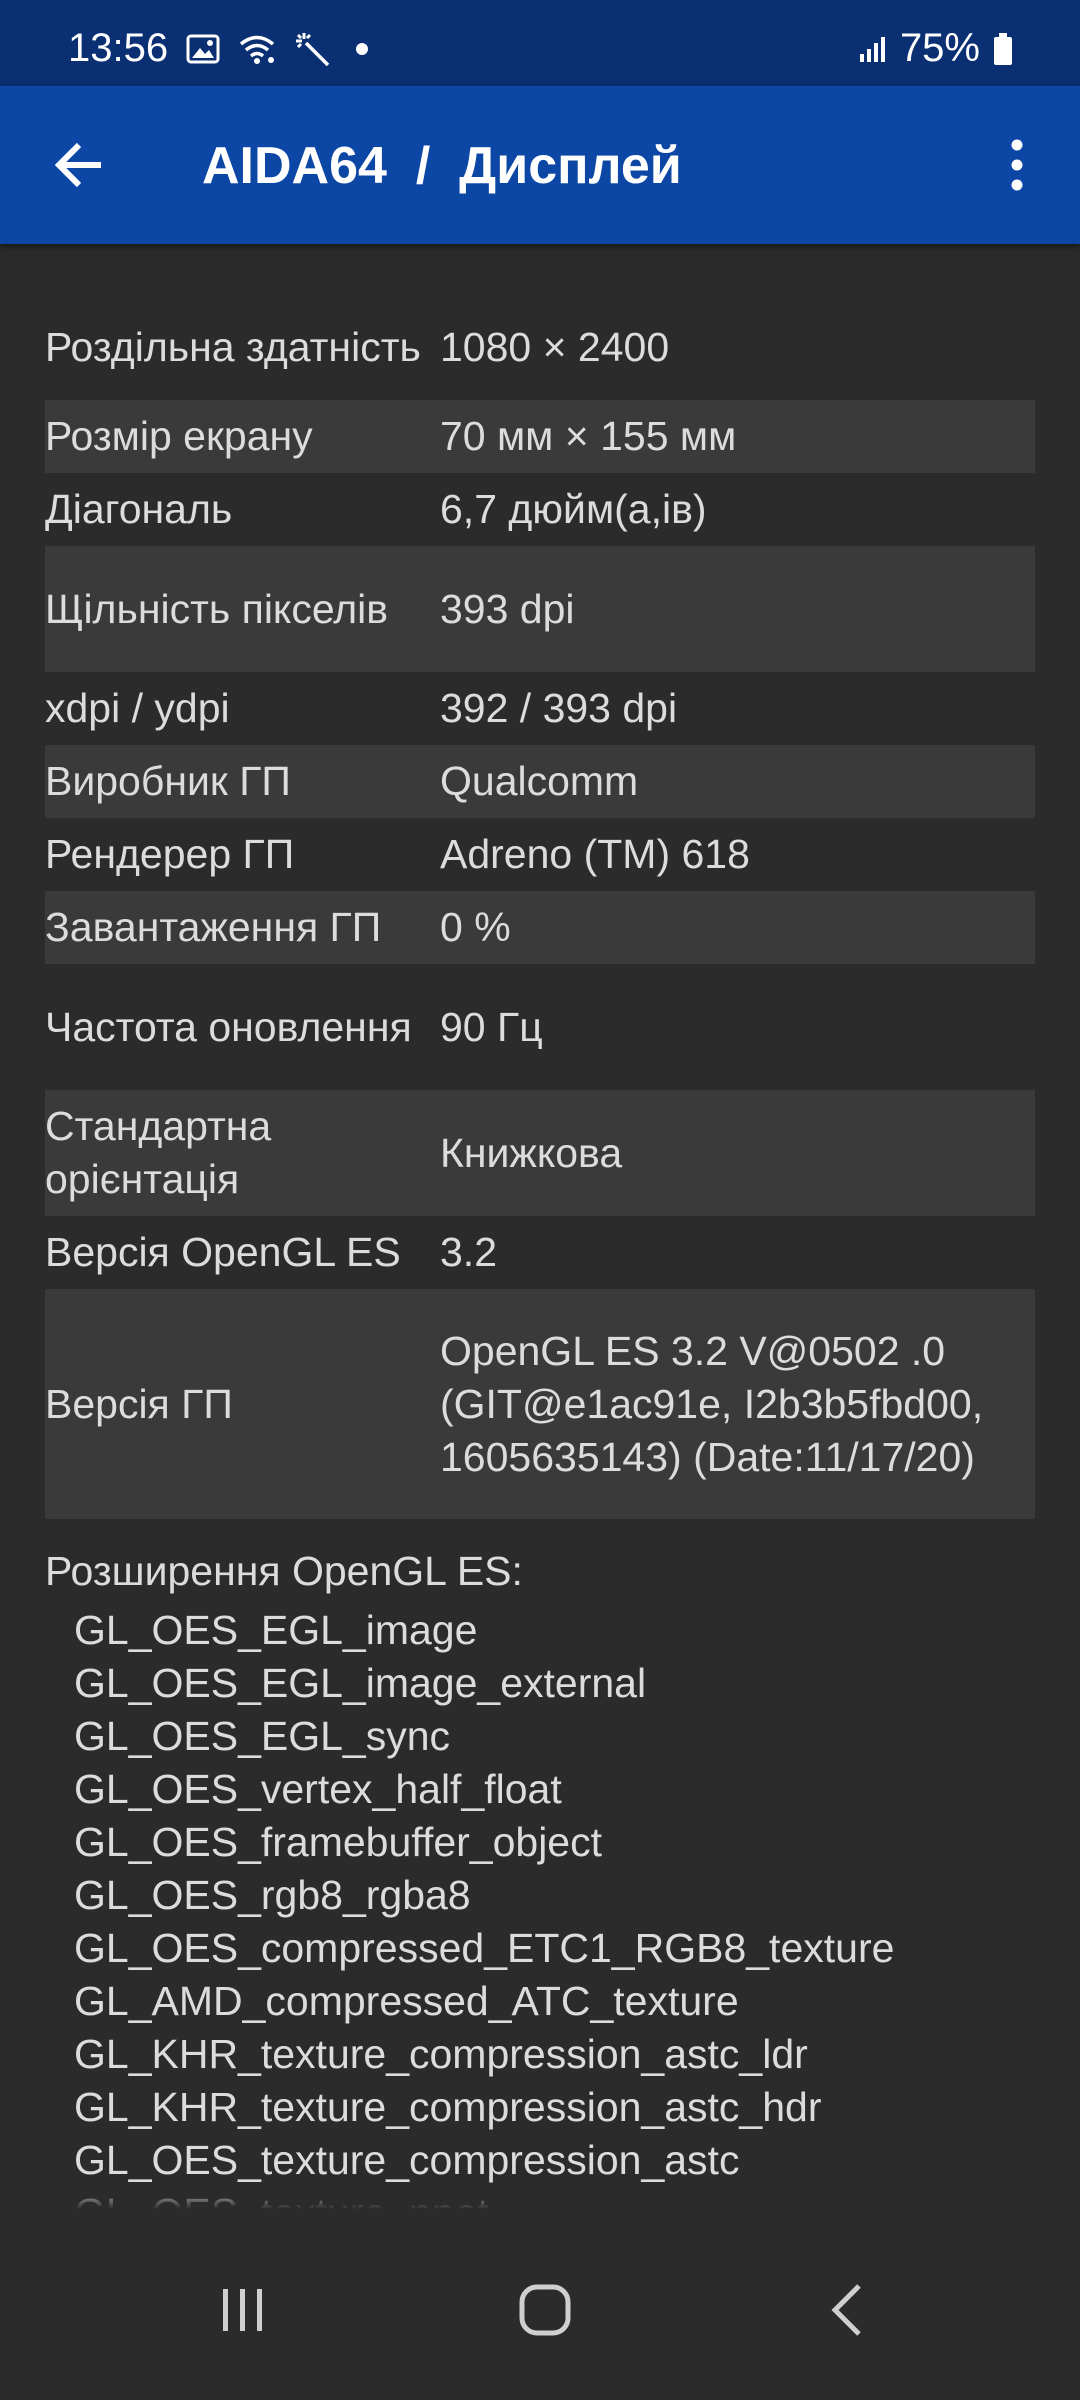  I want to click on info-value: 393 dpi, so click(507, 608).